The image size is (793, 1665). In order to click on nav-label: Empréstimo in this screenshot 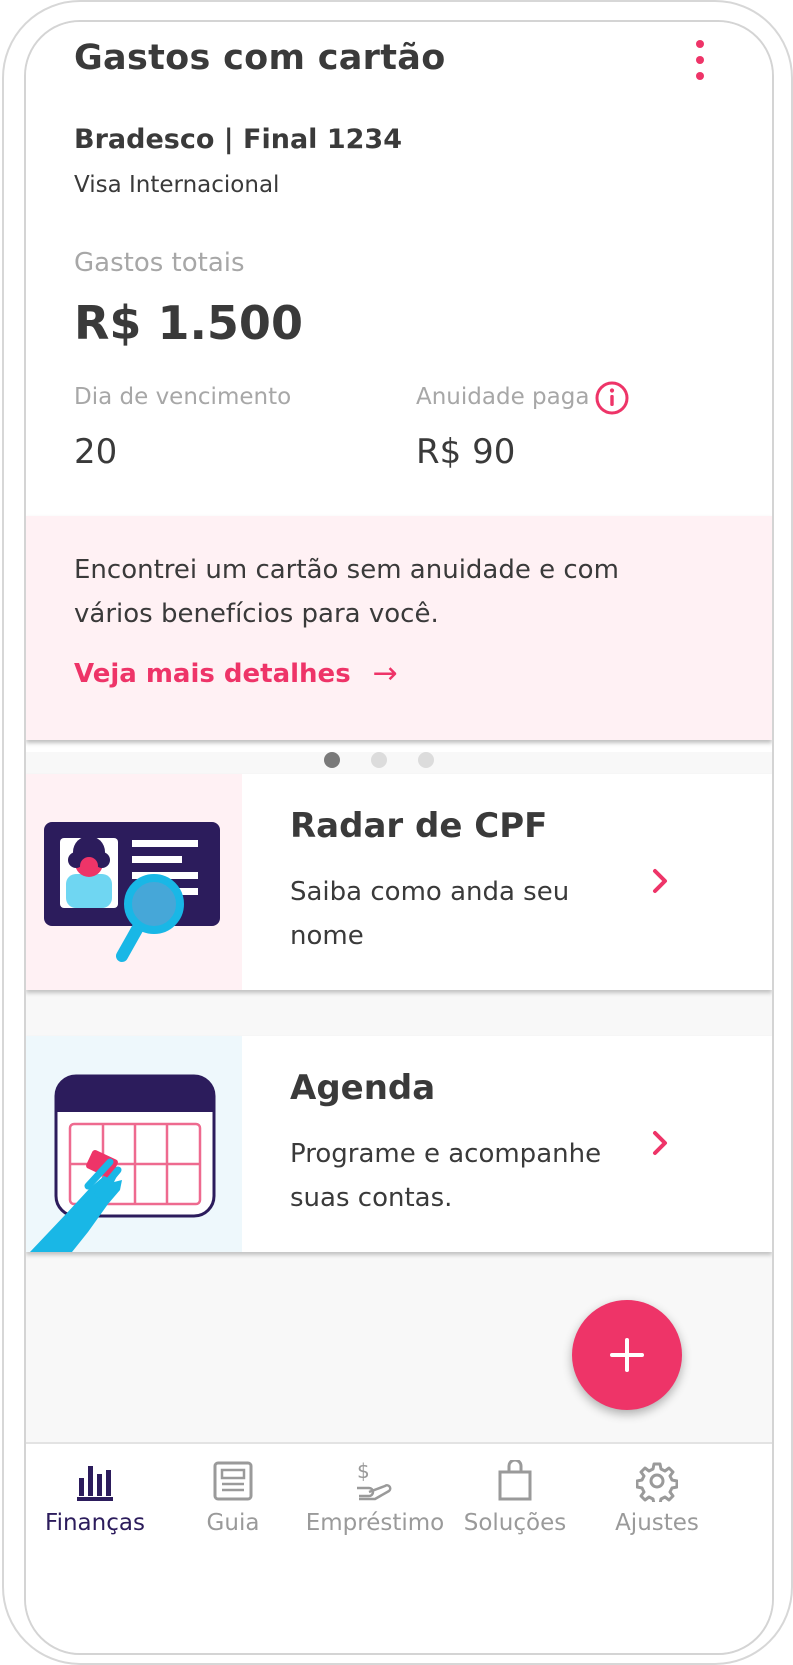, I will do `click(375, 1523)`.